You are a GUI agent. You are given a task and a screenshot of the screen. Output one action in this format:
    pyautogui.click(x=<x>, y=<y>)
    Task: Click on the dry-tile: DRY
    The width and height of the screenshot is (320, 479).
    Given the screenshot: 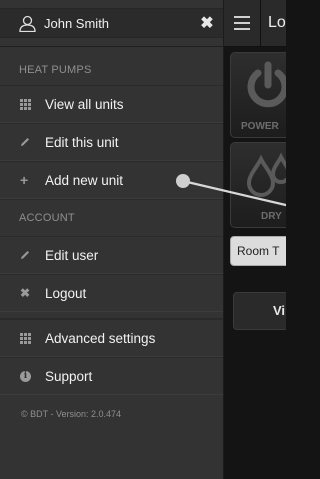 What is the action you would take?
    pyautogui.click(x=258, y=185)
    